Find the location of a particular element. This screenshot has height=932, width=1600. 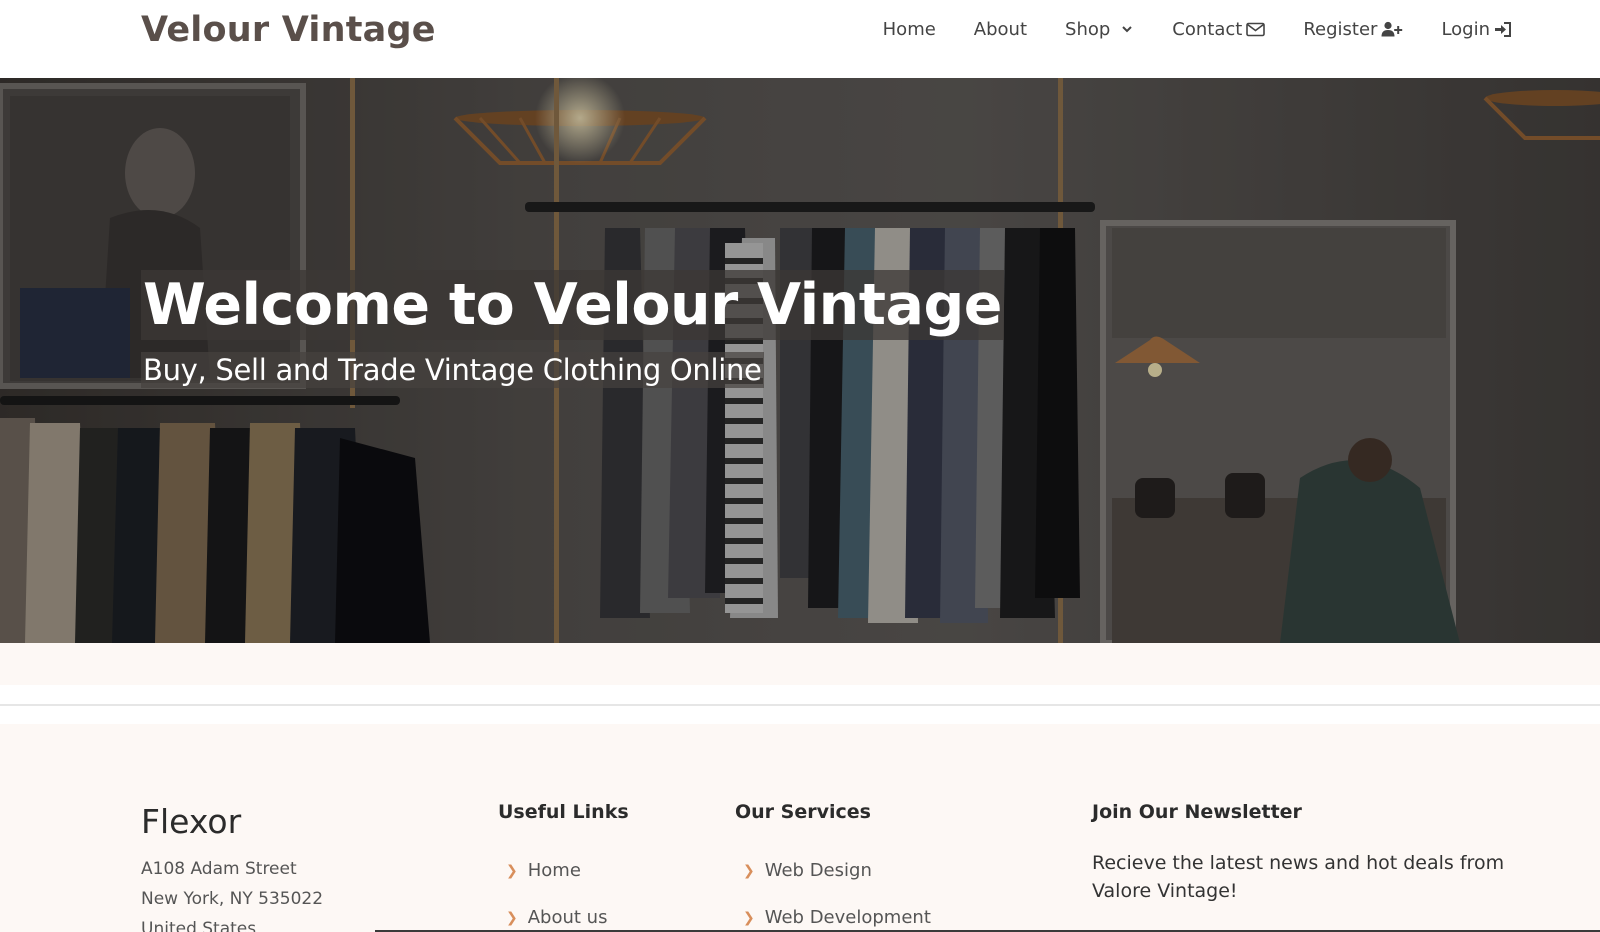

user-plus-icon is located at coordinates (1392, 29).